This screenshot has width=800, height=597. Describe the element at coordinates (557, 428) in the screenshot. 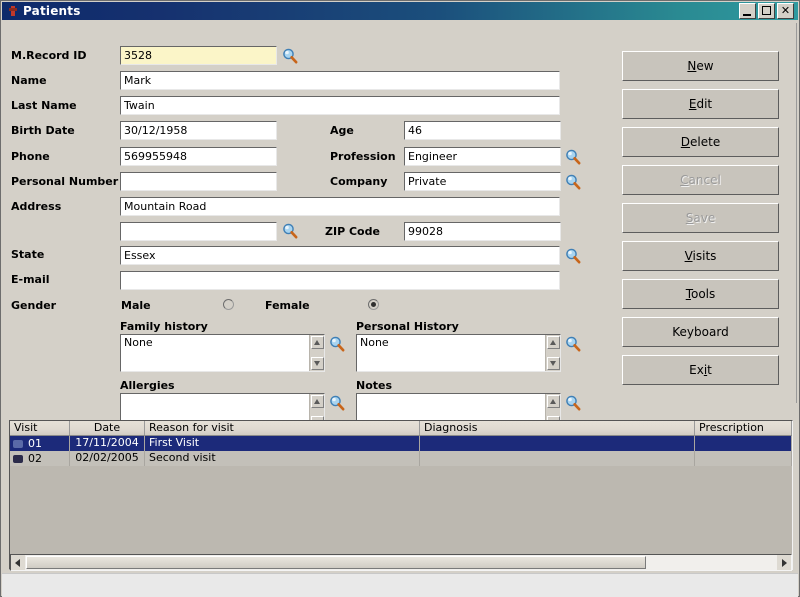

I see `grid-header-diagnosis: Diagnosis` at that location.